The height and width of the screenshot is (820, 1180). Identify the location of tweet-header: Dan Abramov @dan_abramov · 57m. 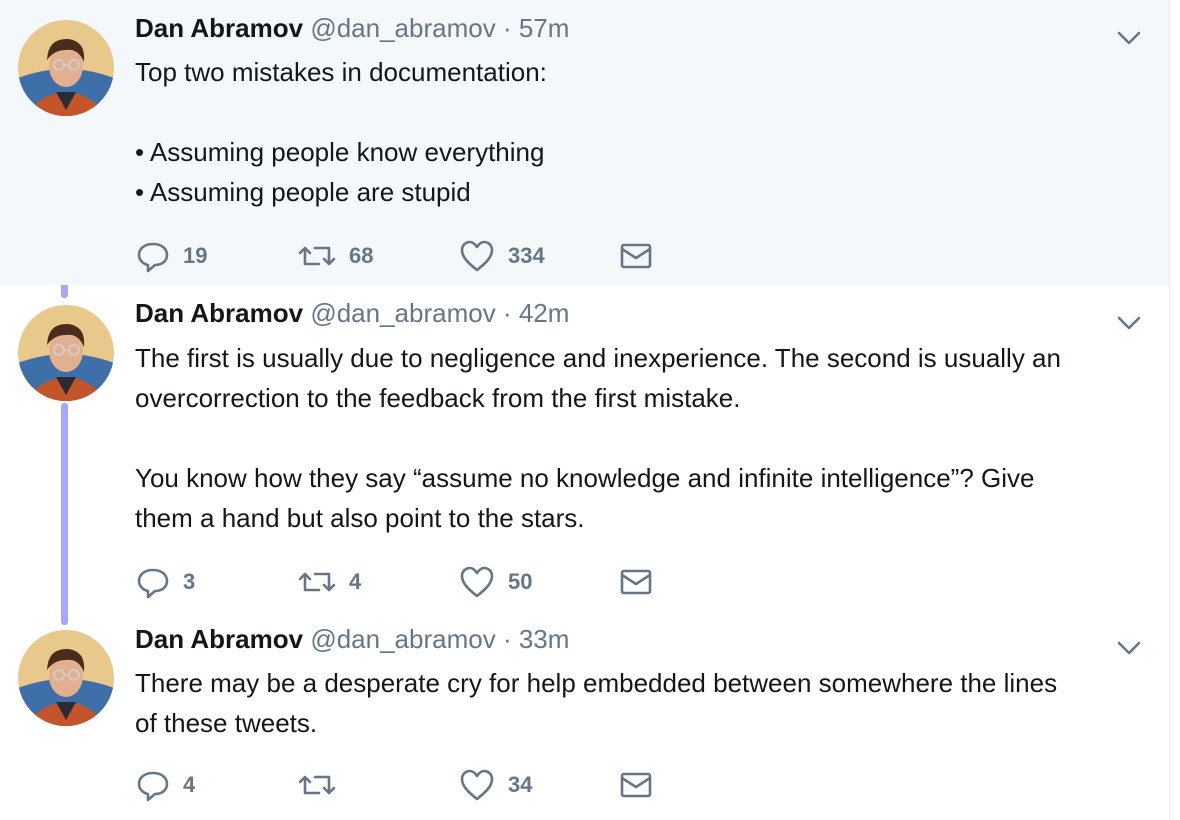
(352, 28).